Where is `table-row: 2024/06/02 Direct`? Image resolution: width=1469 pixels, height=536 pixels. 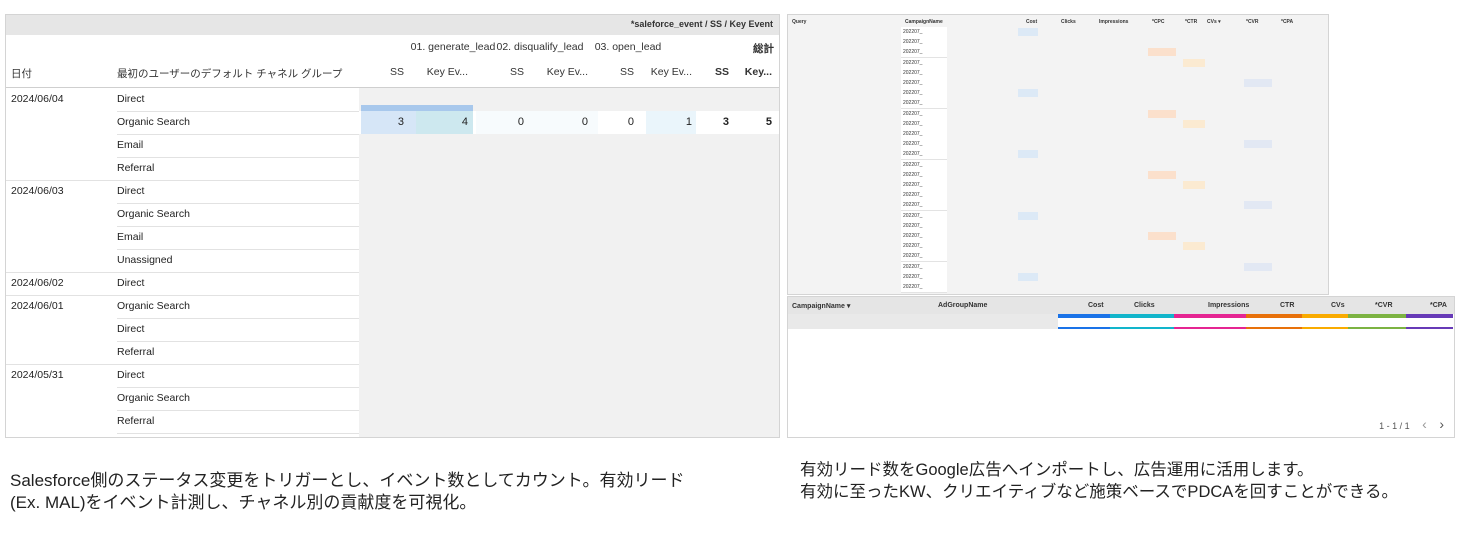
table-row: 2024/06/02 Direct is located at coordinates (182, 283).